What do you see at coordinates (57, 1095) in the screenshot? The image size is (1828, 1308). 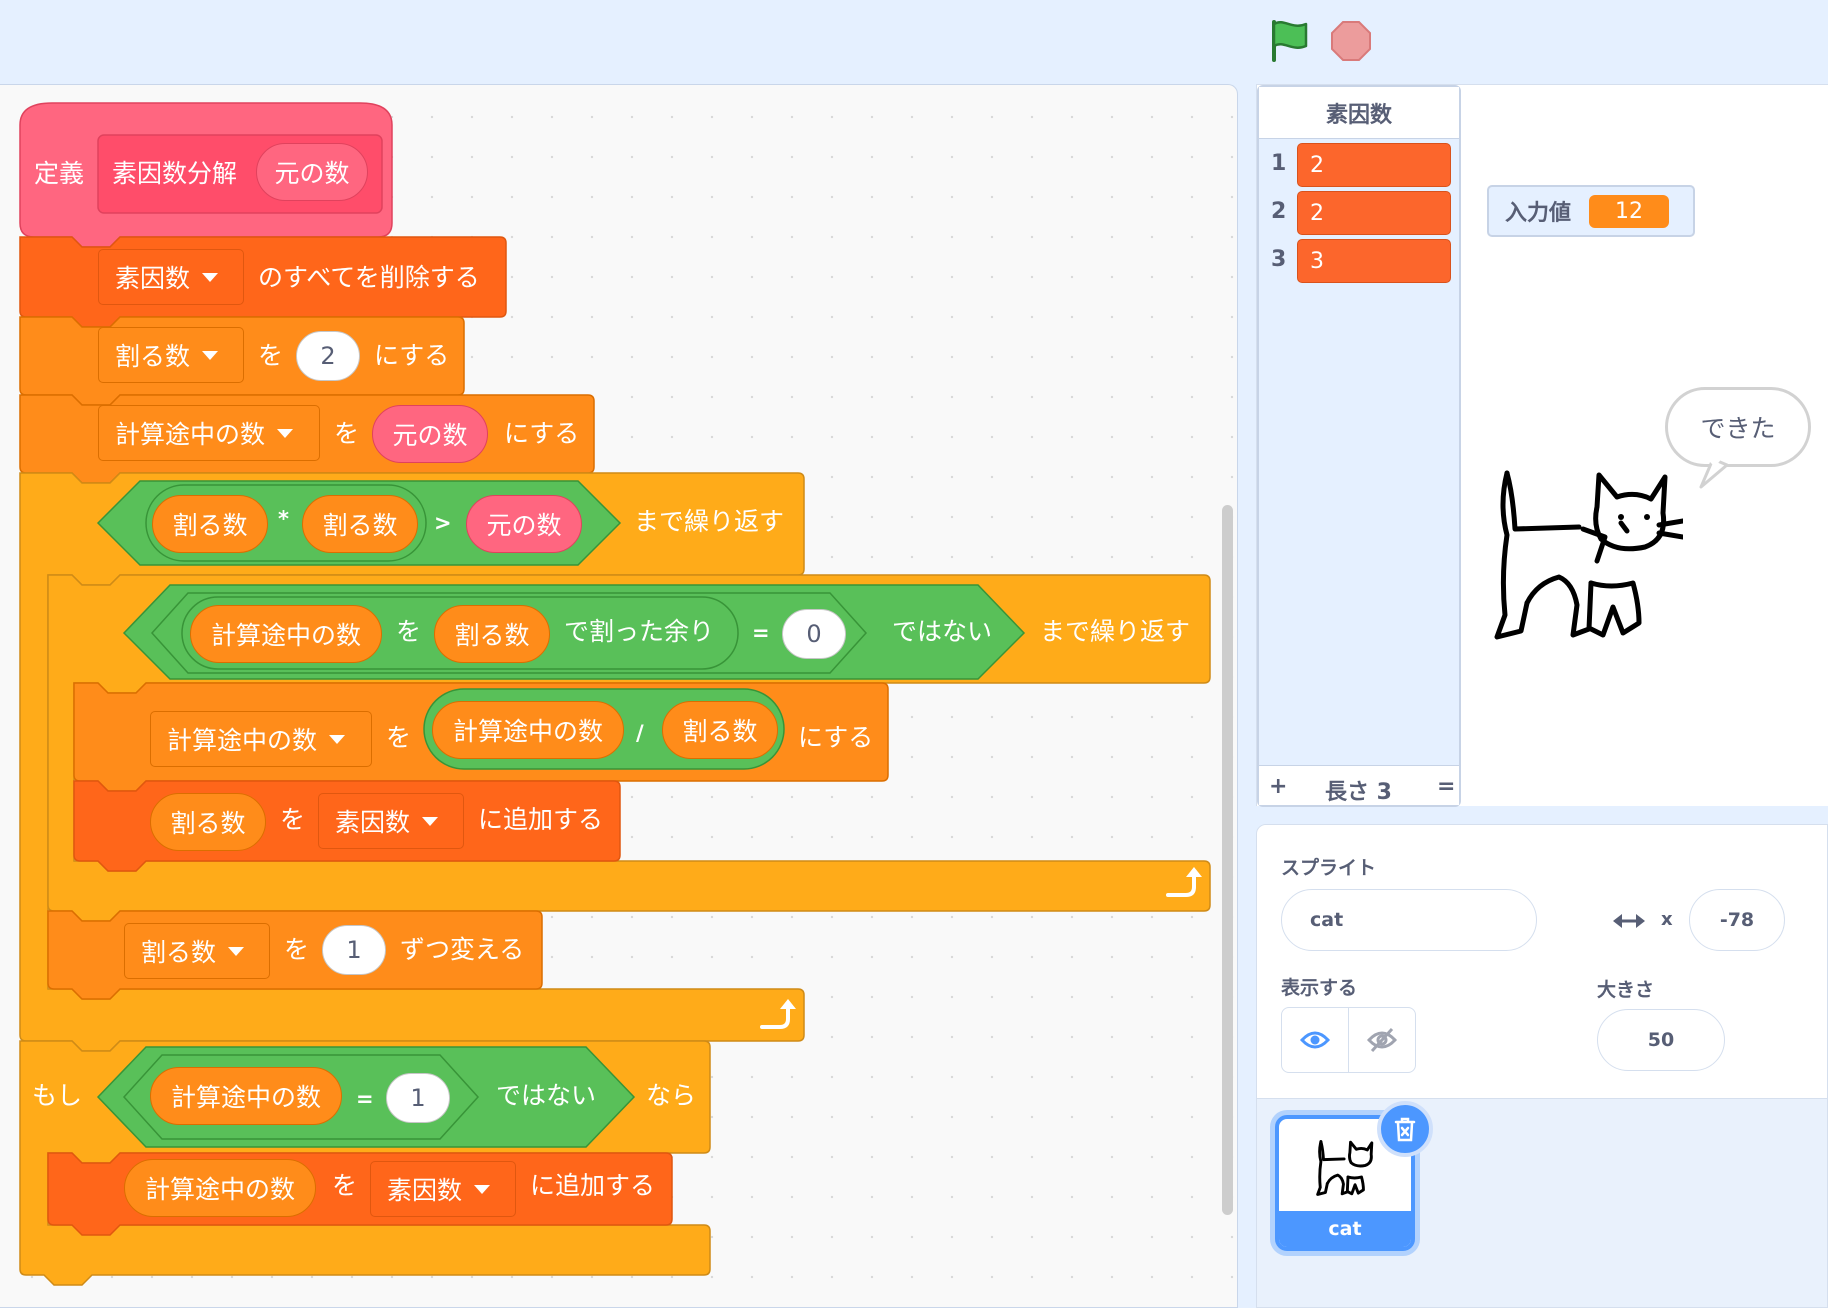 I see `if-keyword: もし` at bounding box center [57, 1095].